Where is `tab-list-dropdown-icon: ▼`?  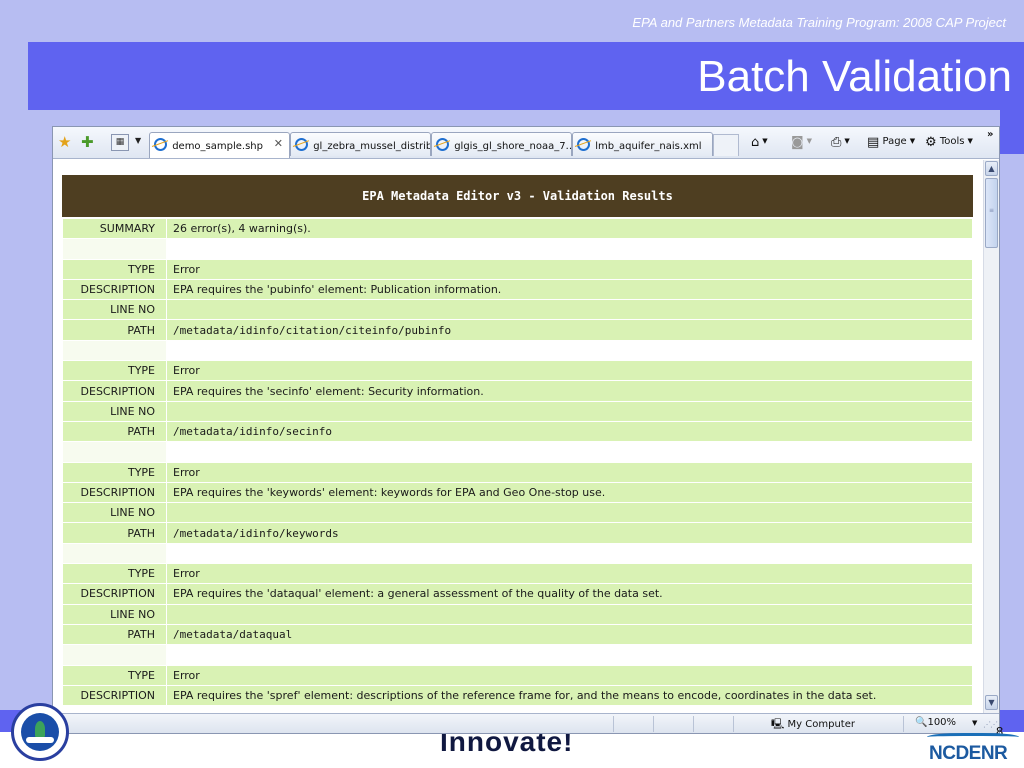
tab-list-dropdown-icon: ▼ is located at coordinates (138, 140).